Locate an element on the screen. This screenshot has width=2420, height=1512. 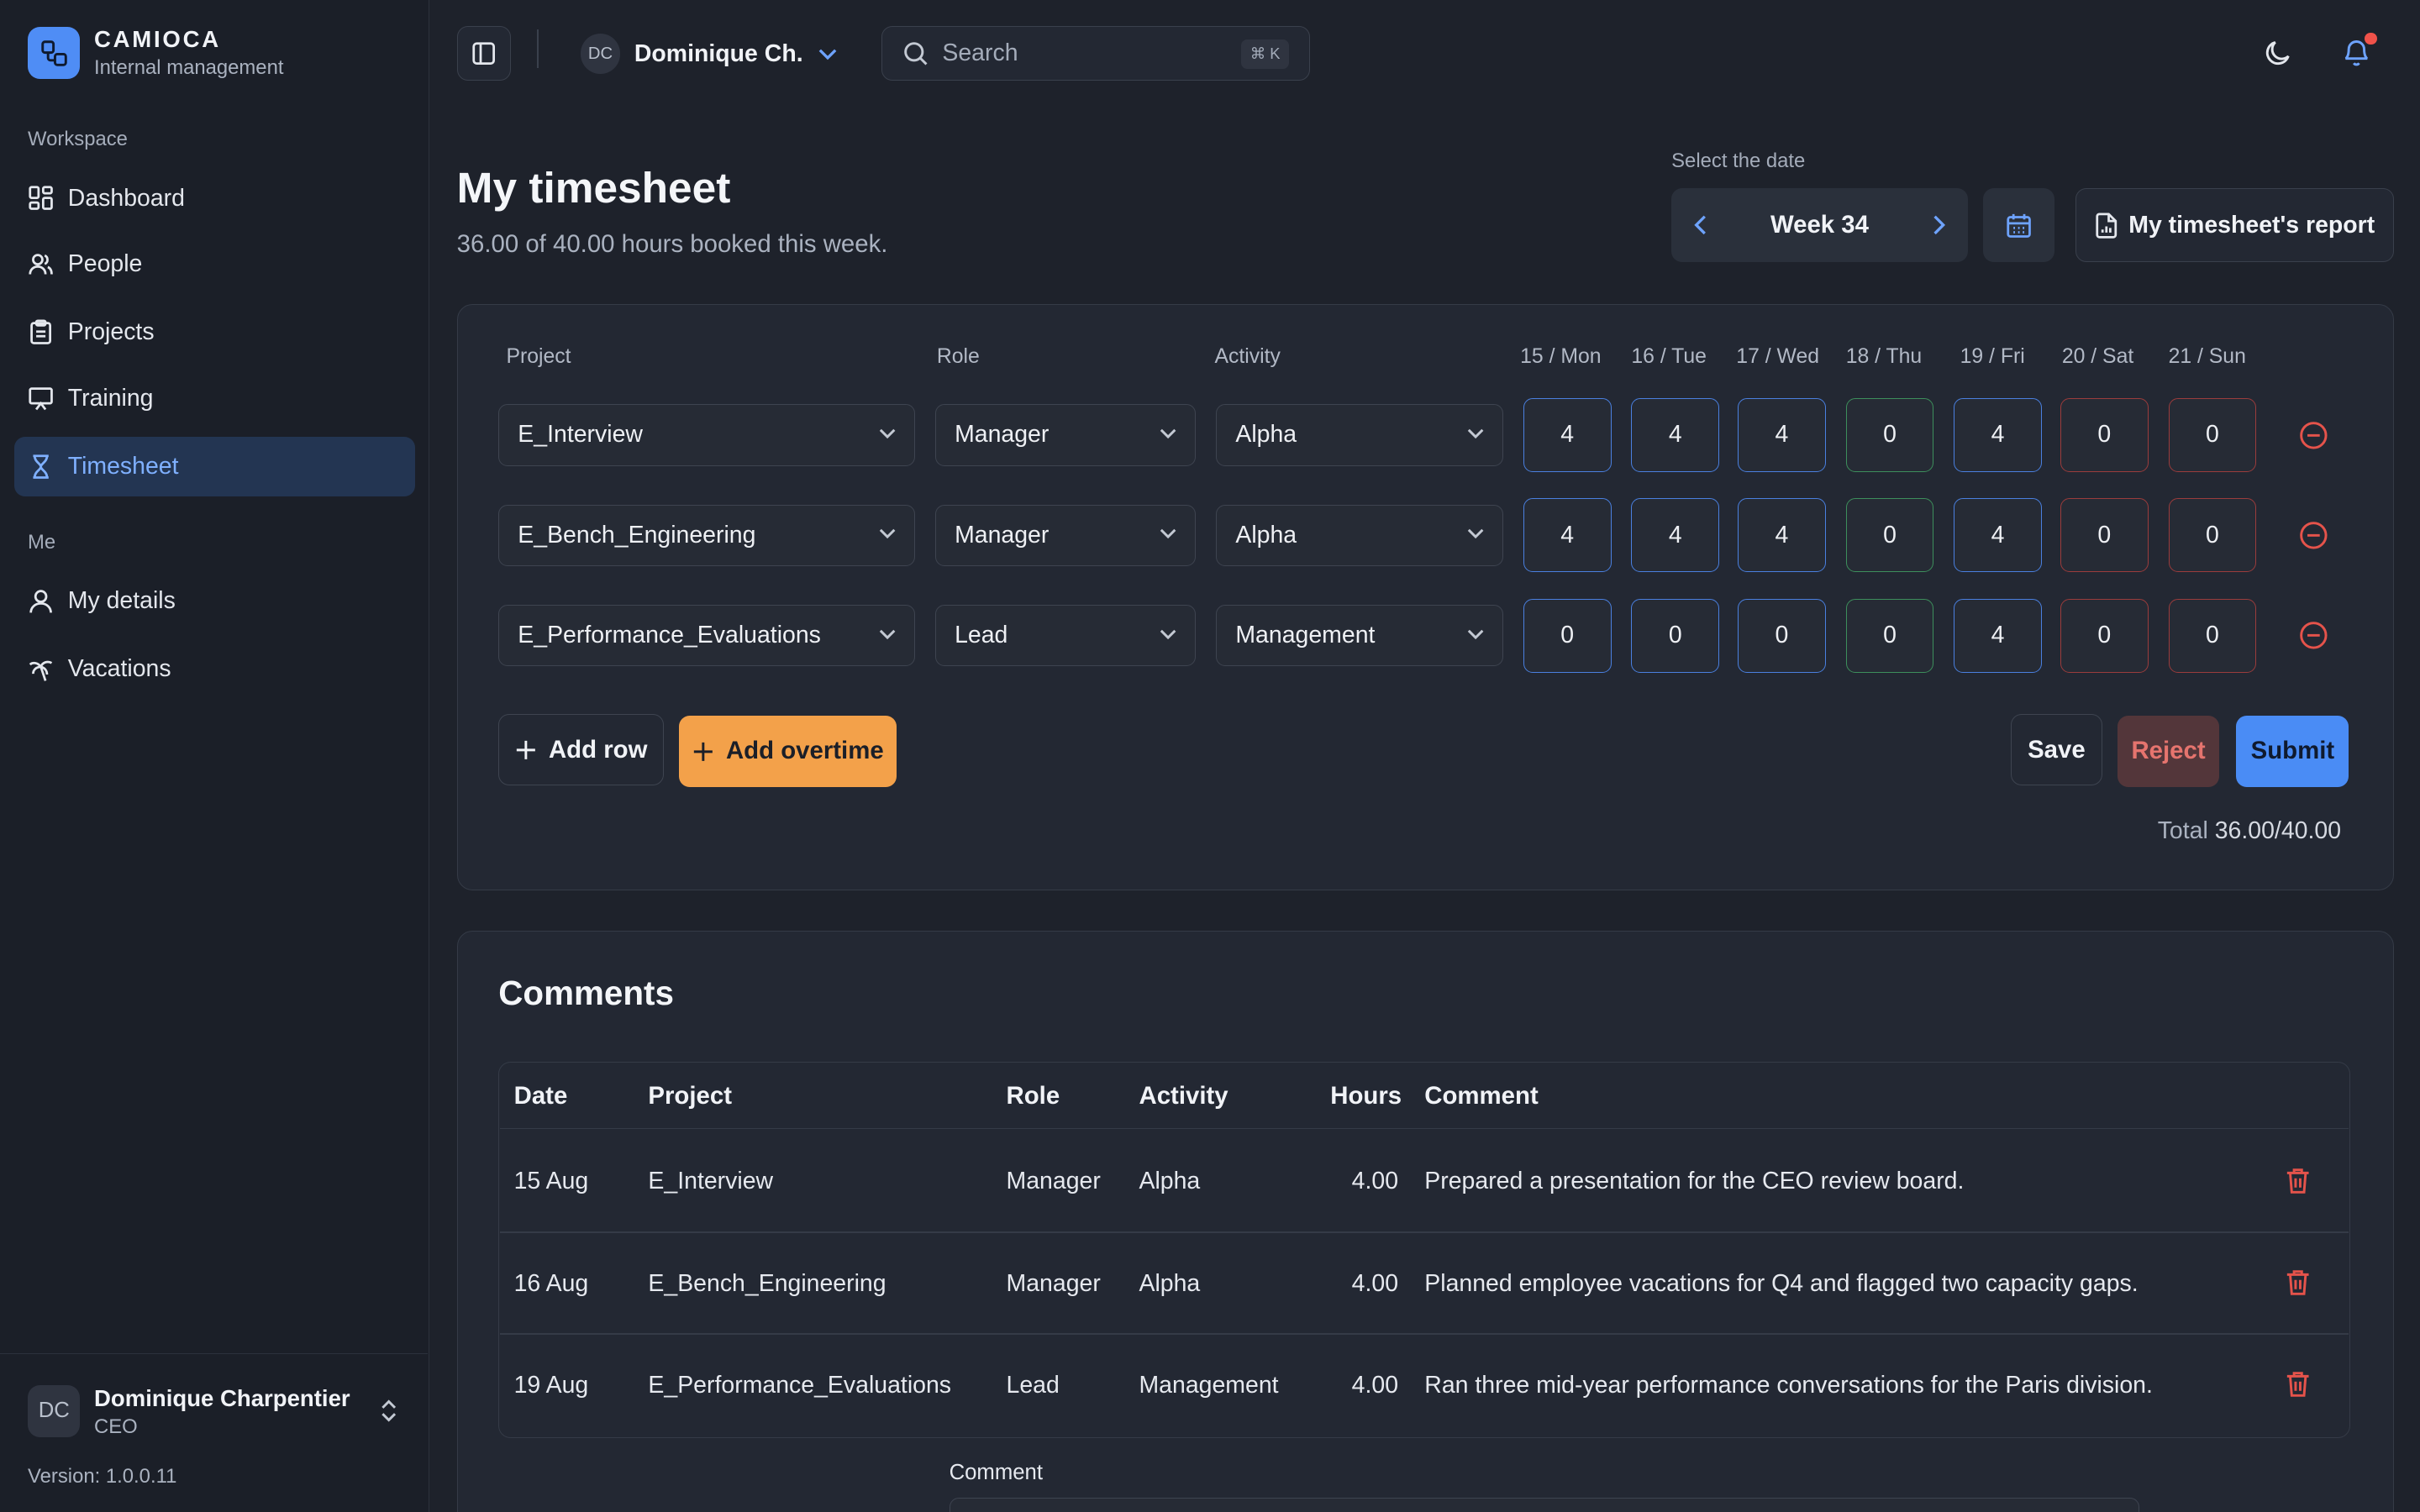
role-select: Lead is located at coordinates (1066, 635).